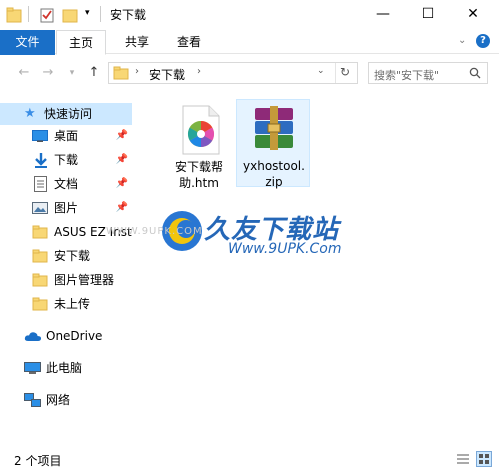 This screenshot has width=499, height=472. What do you see at coordinates (428, 14) in the screenshot?
I see `maximize-button: ☐` at bounding box center [428, 14].